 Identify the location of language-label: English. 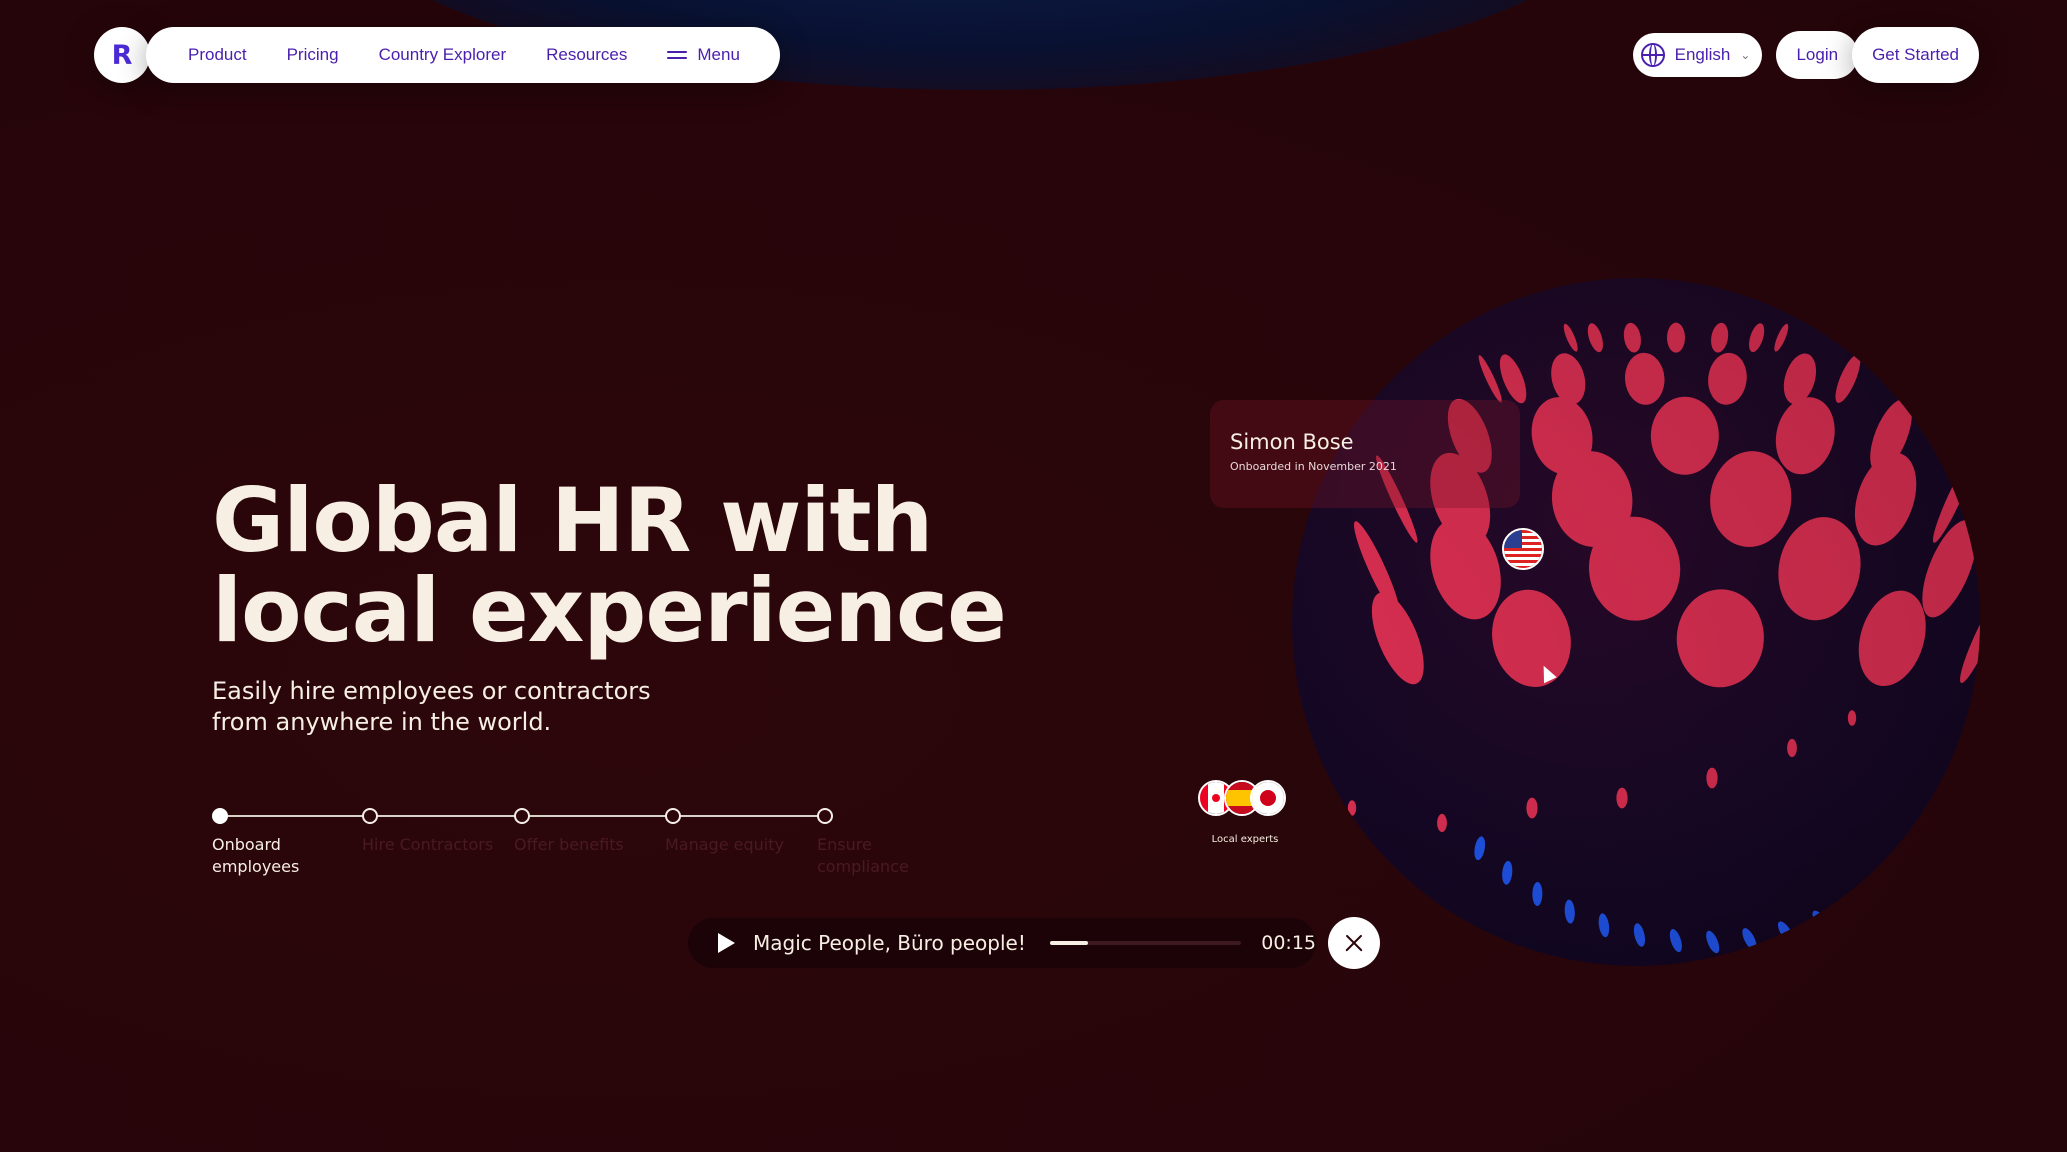
(1702, 54).